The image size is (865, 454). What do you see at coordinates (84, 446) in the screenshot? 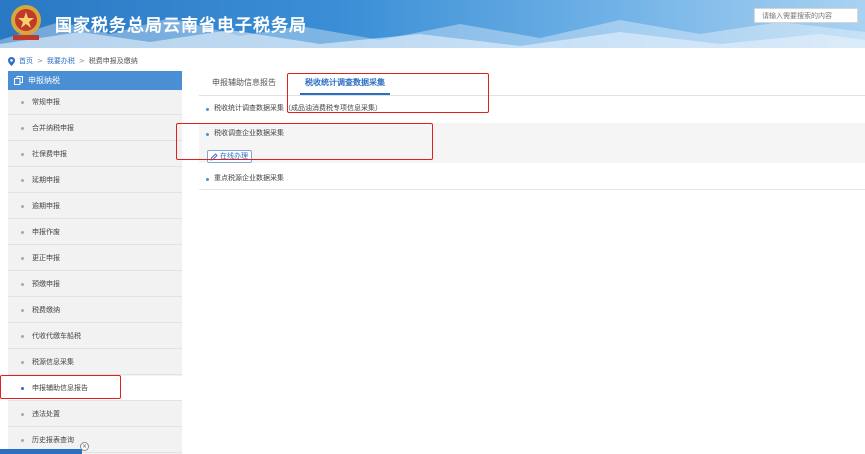
I see `close-icon: ×` at bounding box center [84, 446].